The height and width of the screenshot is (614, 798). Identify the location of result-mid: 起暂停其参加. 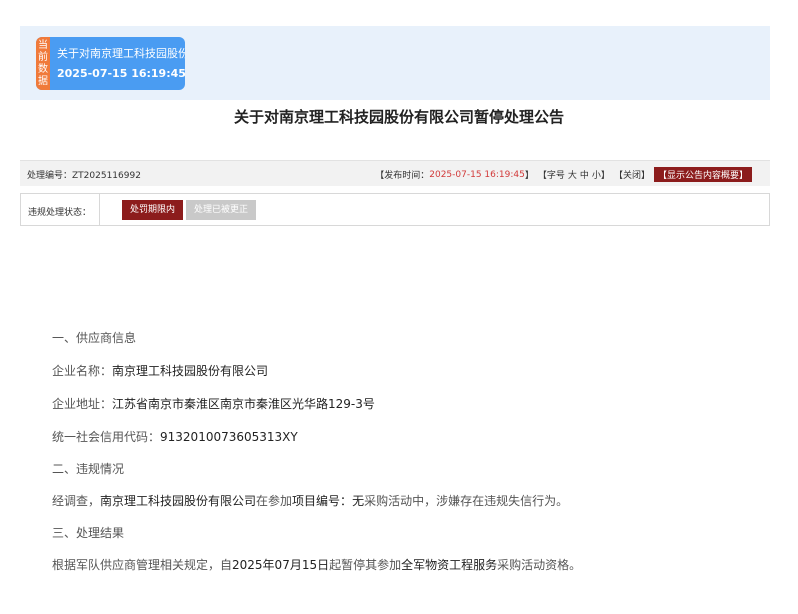
(365, 565).